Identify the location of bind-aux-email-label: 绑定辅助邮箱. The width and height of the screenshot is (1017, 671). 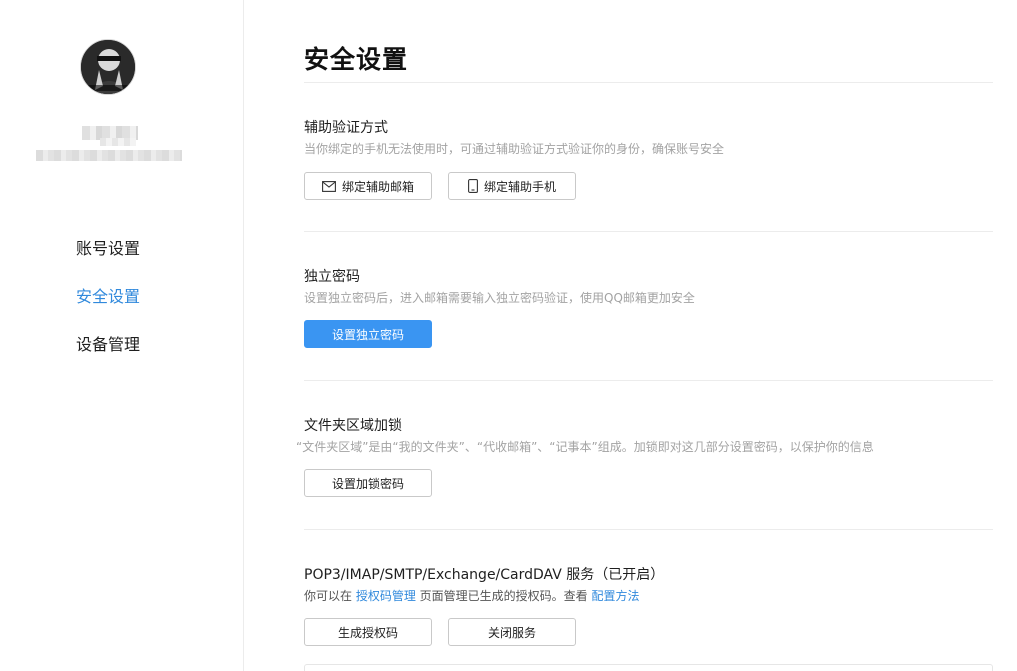
(377, 186).